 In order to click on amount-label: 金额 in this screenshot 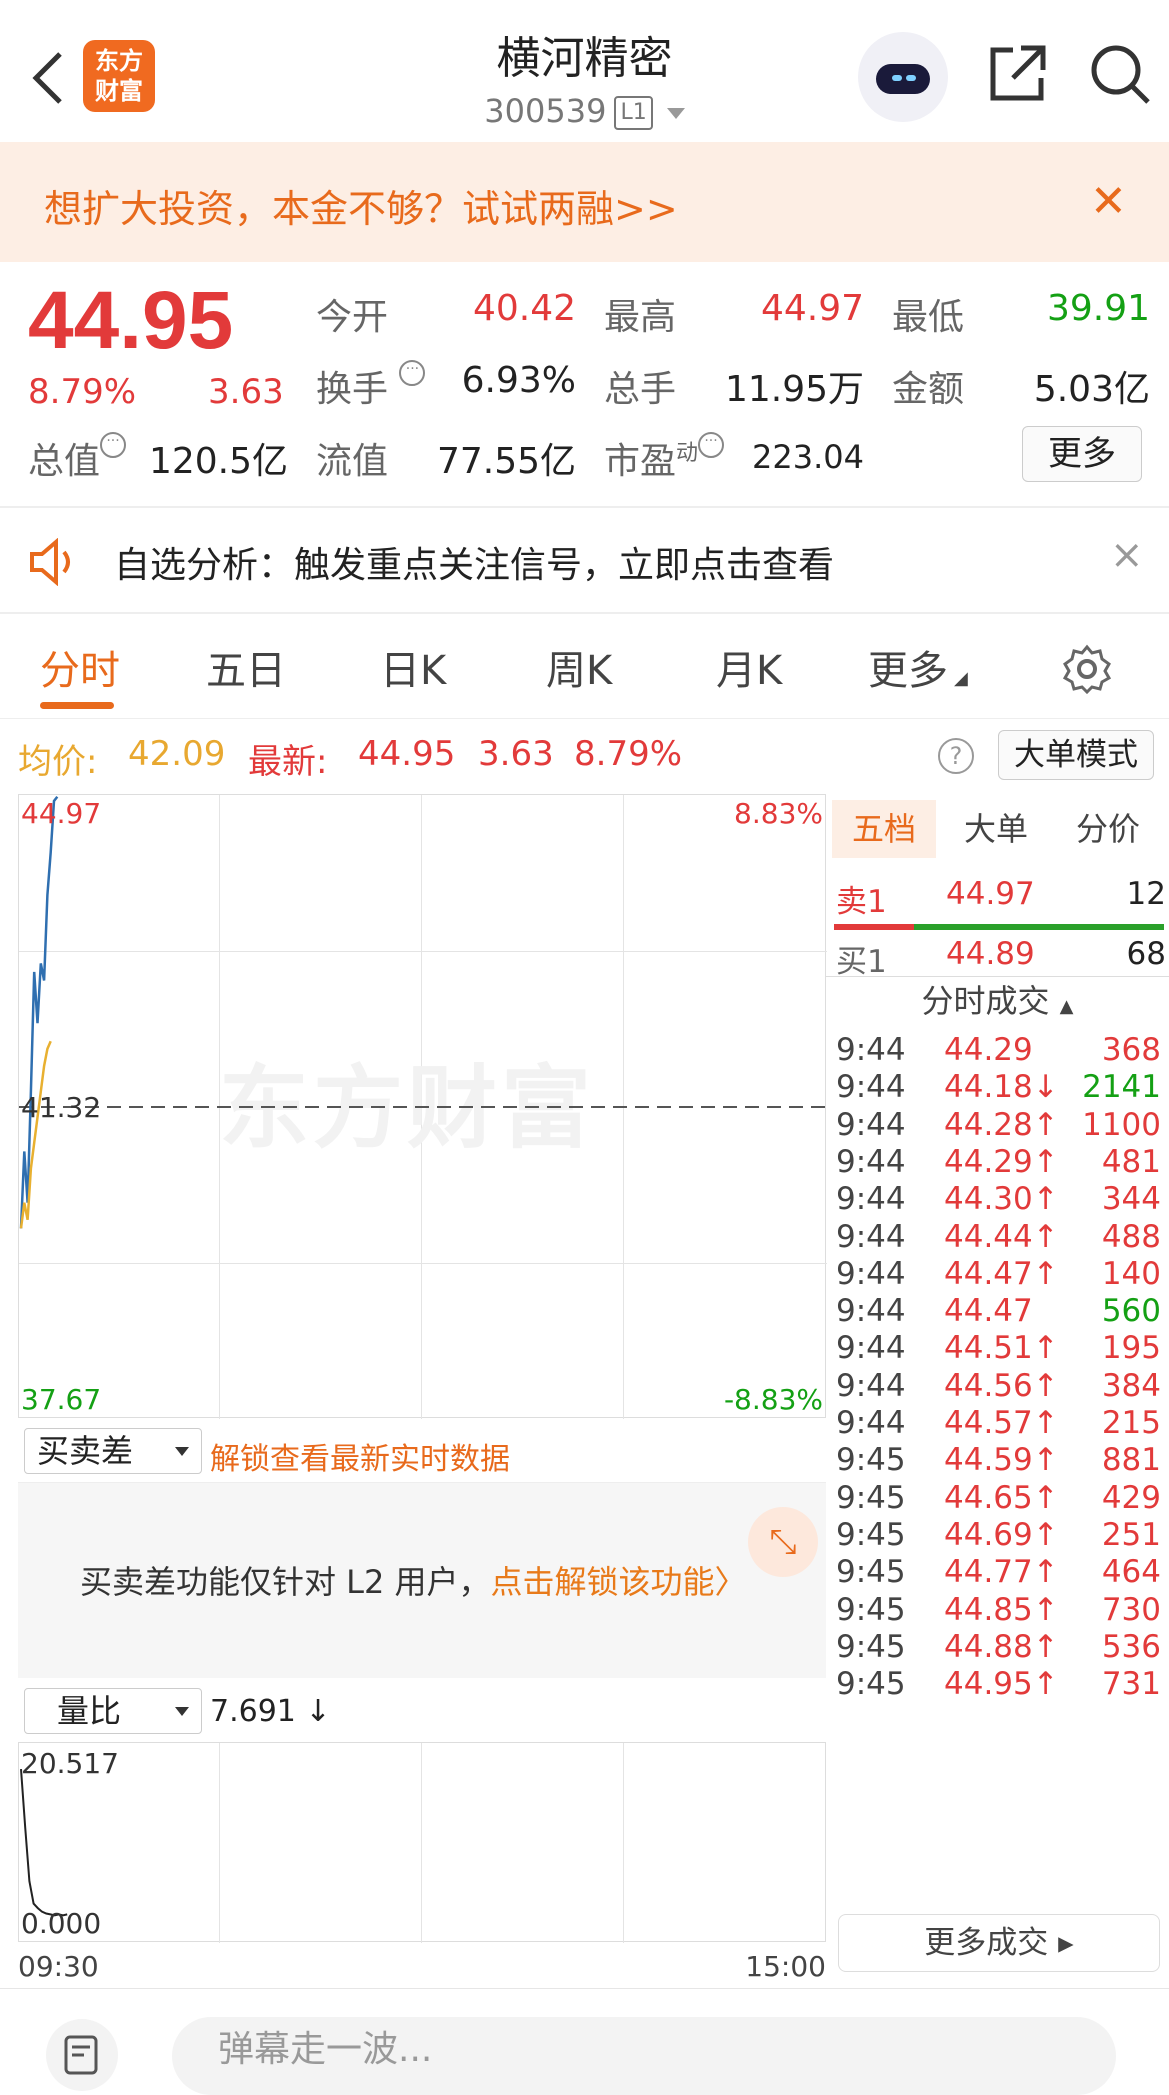, I will do `click(928, 389)`.